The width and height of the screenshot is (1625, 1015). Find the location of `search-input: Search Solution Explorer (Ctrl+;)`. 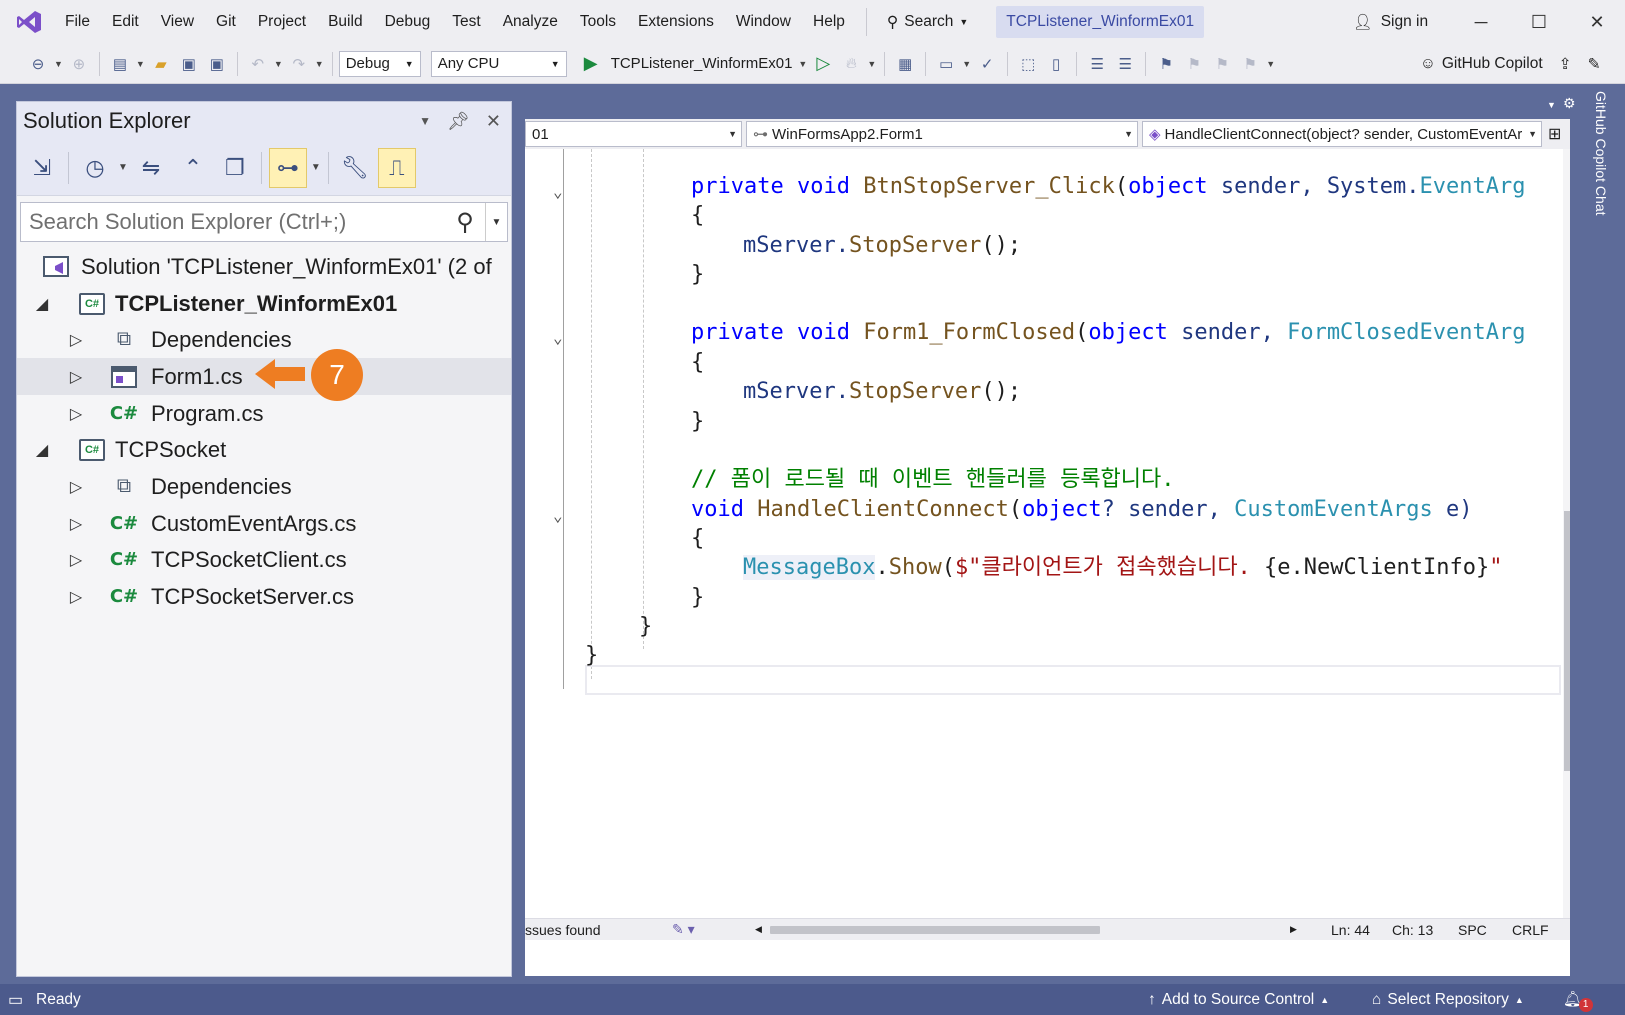

search-input: Search Solution Explorer (Ctrl+;) is located at coordinates (233, 222).